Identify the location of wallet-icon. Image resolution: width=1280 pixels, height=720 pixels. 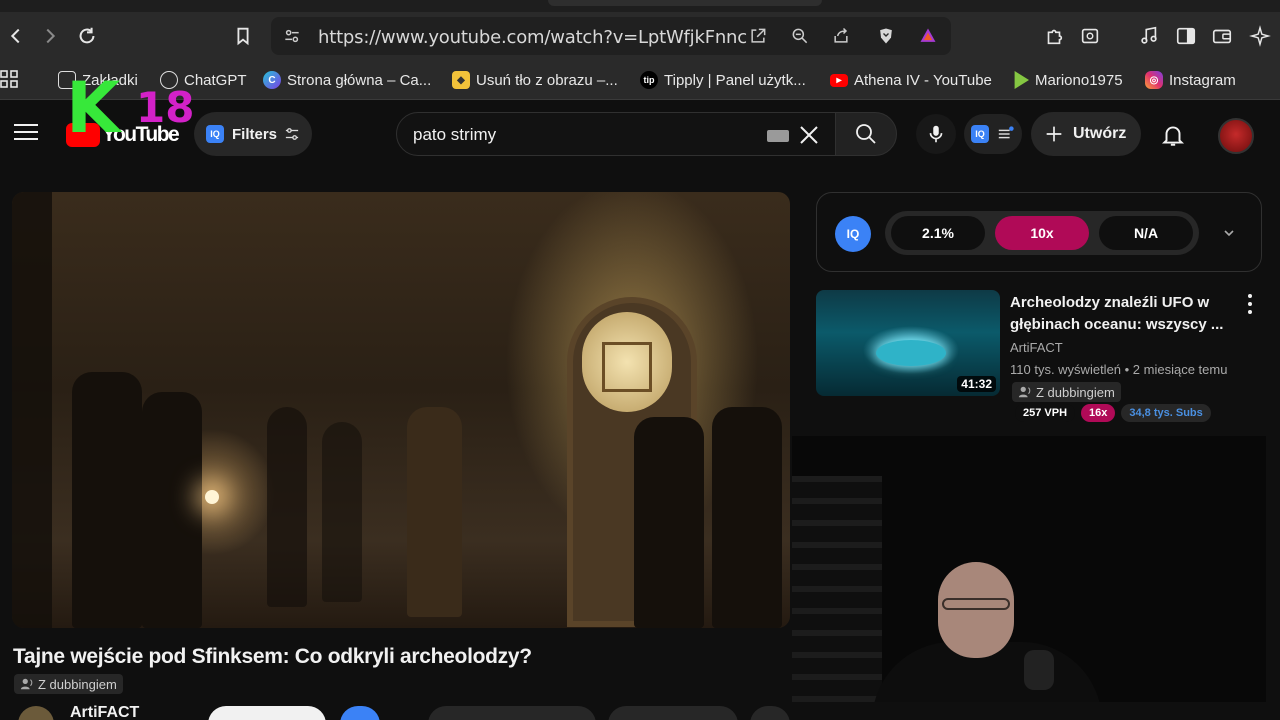
(1222, 36).